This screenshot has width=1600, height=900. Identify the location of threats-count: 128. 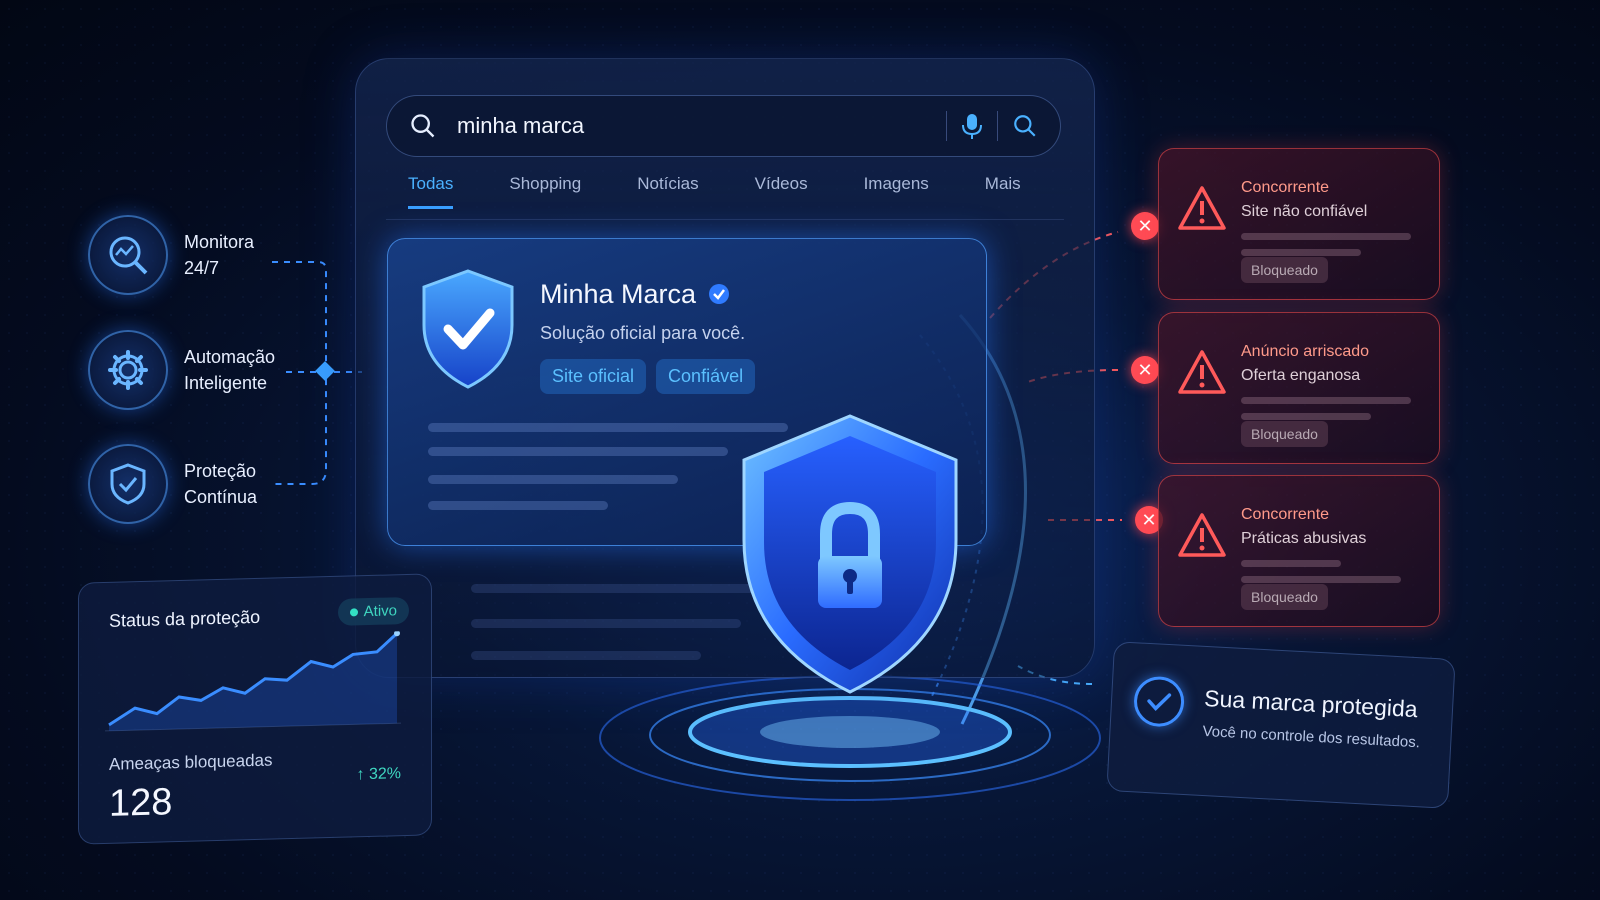
(141, 803).